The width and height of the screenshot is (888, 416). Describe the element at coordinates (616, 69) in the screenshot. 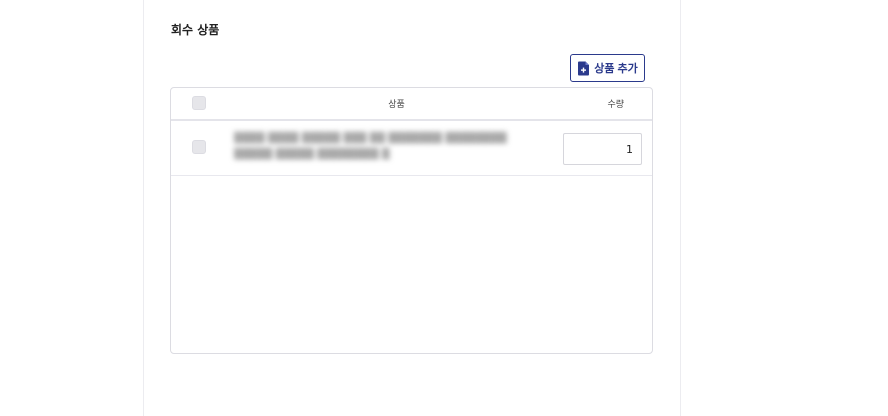

I see `add-product-label: 상품 추가` at that location.